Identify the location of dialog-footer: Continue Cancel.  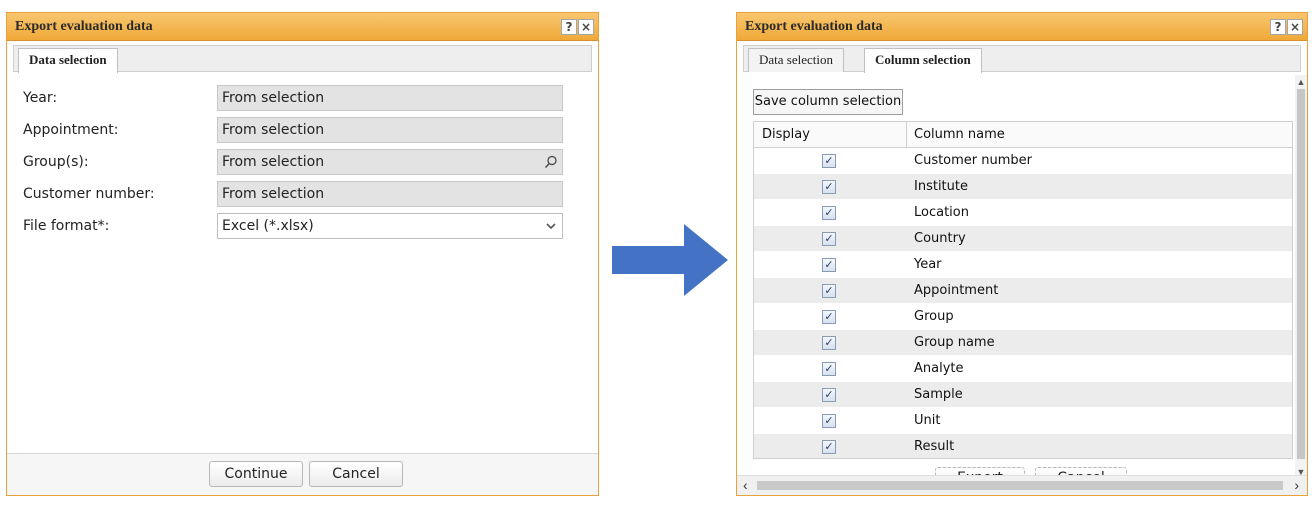
(302, 474).